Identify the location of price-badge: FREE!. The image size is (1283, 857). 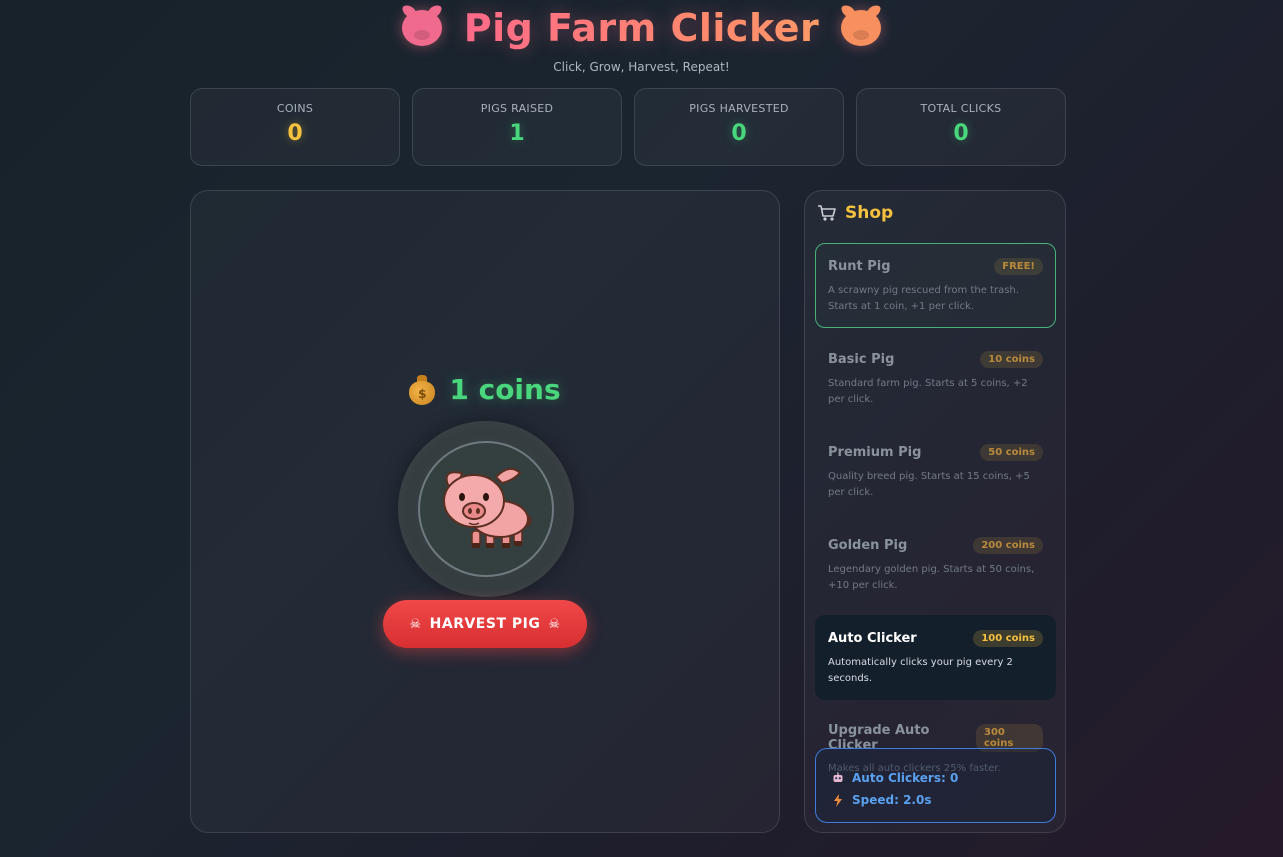
(1018, 266).